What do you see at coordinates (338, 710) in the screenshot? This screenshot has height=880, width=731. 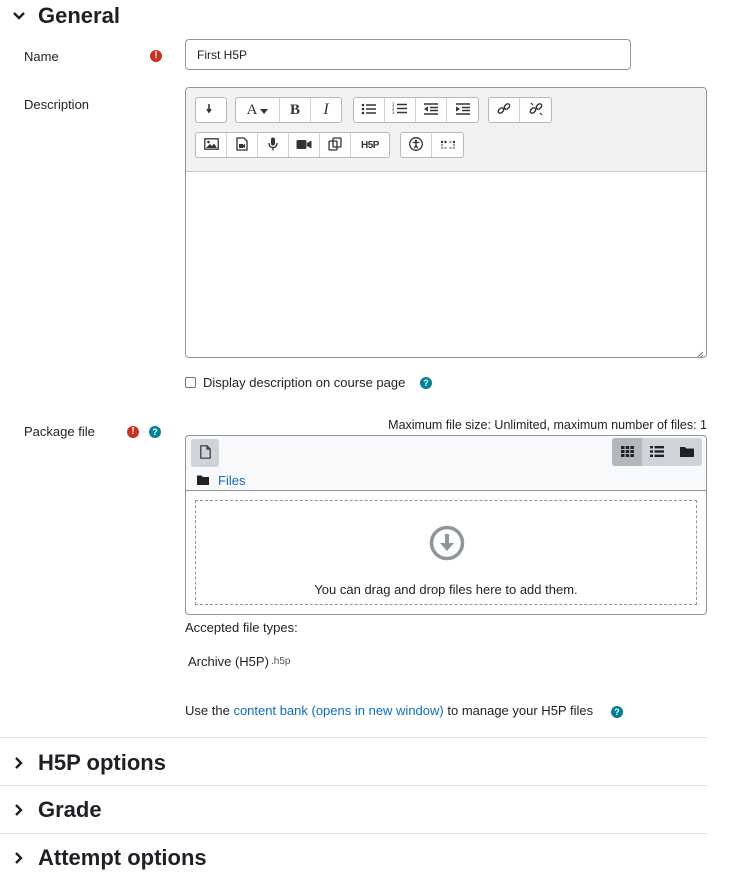 I see `content-bank-link: content bank (opens in new window)` at bounding box center [338, 710].